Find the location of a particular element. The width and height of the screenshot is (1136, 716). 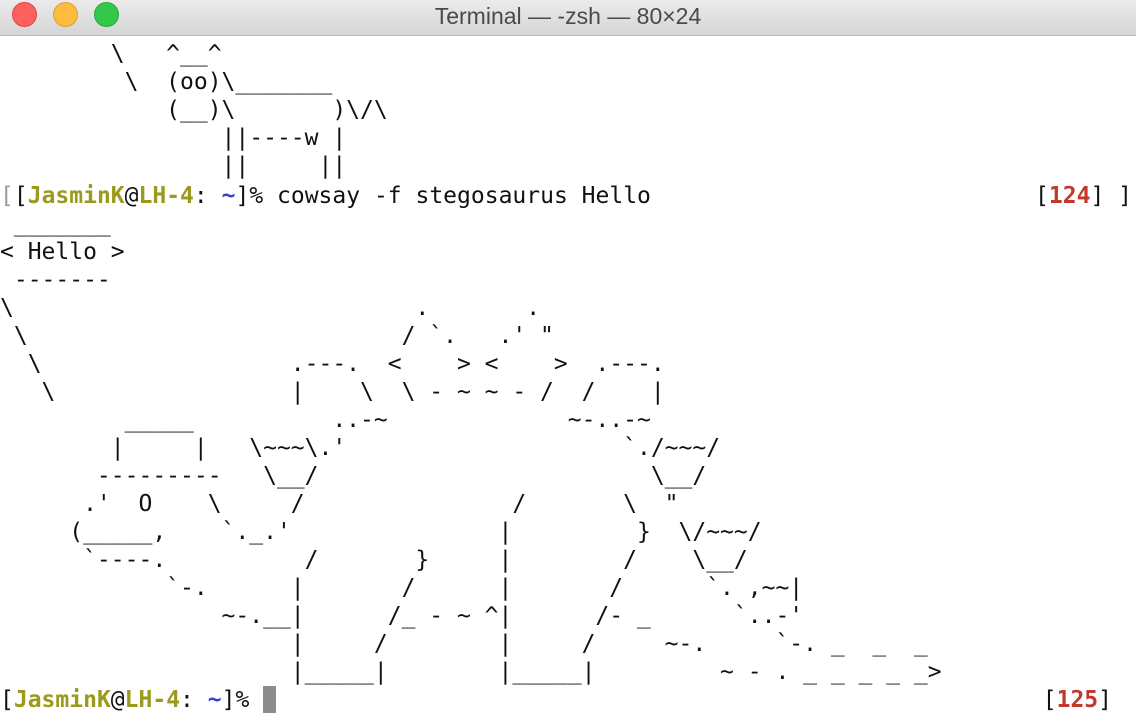

stego-art-line: _____ ..-~ ~-..-~ is located at coordinates (325, 420).